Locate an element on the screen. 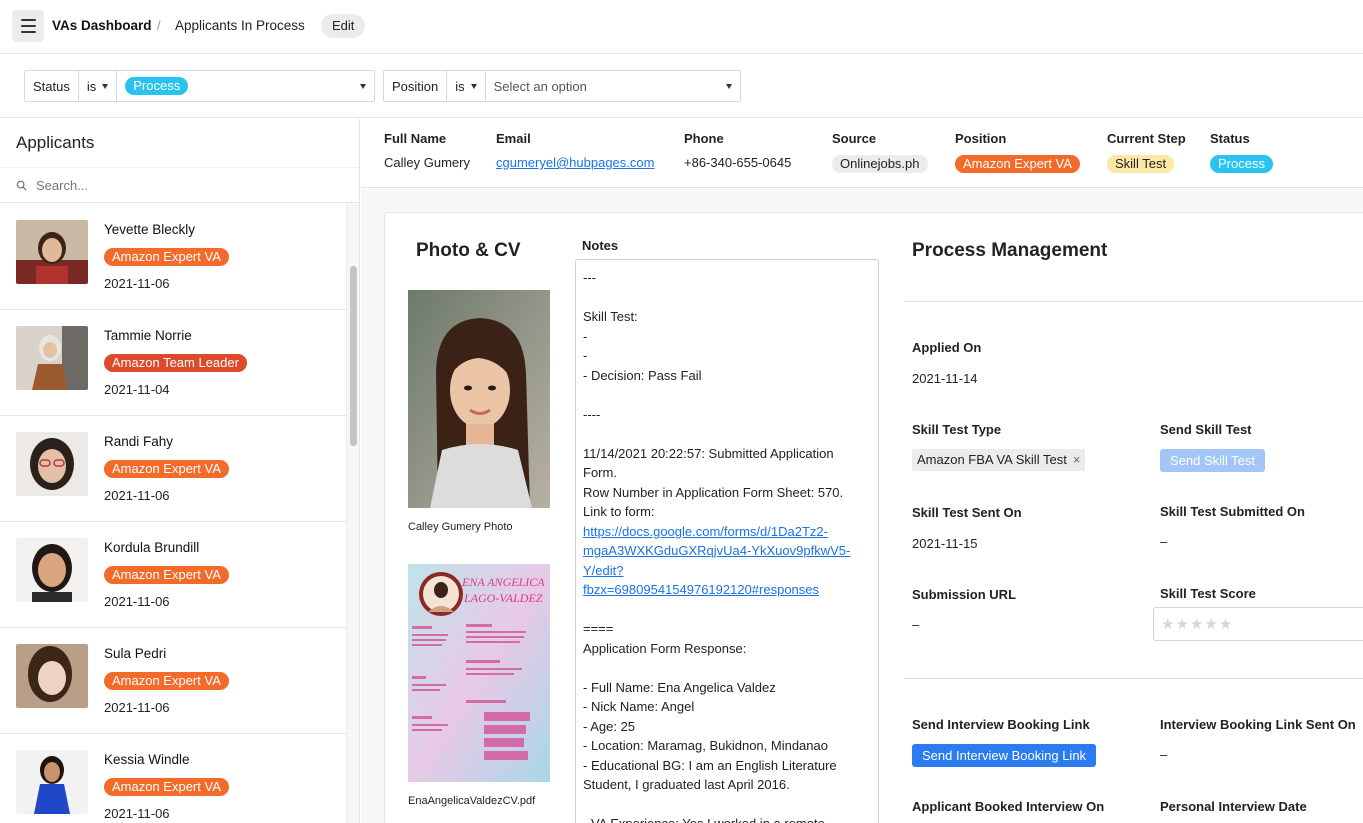  full-name-label: Full Name is located at coordinates (415, 138).